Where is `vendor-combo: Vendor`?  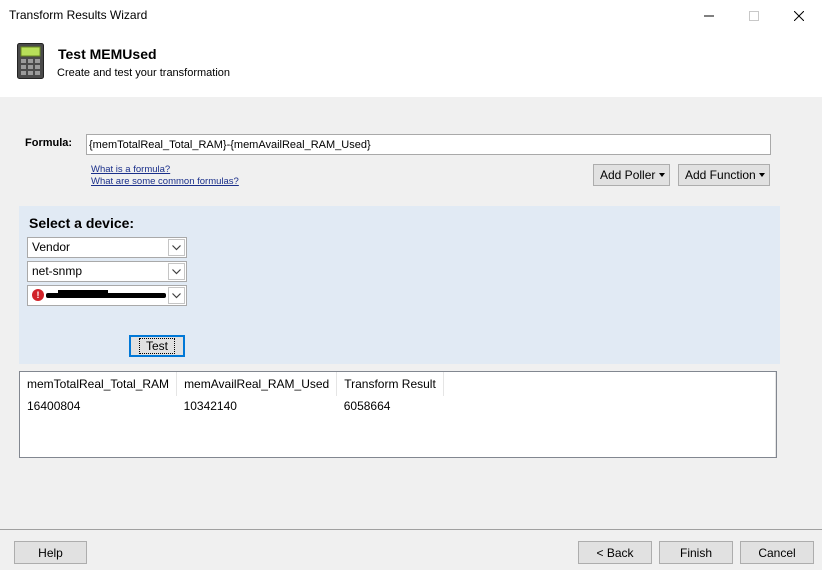
vendor-combo: Vendor is located at coordinates (107, 247).